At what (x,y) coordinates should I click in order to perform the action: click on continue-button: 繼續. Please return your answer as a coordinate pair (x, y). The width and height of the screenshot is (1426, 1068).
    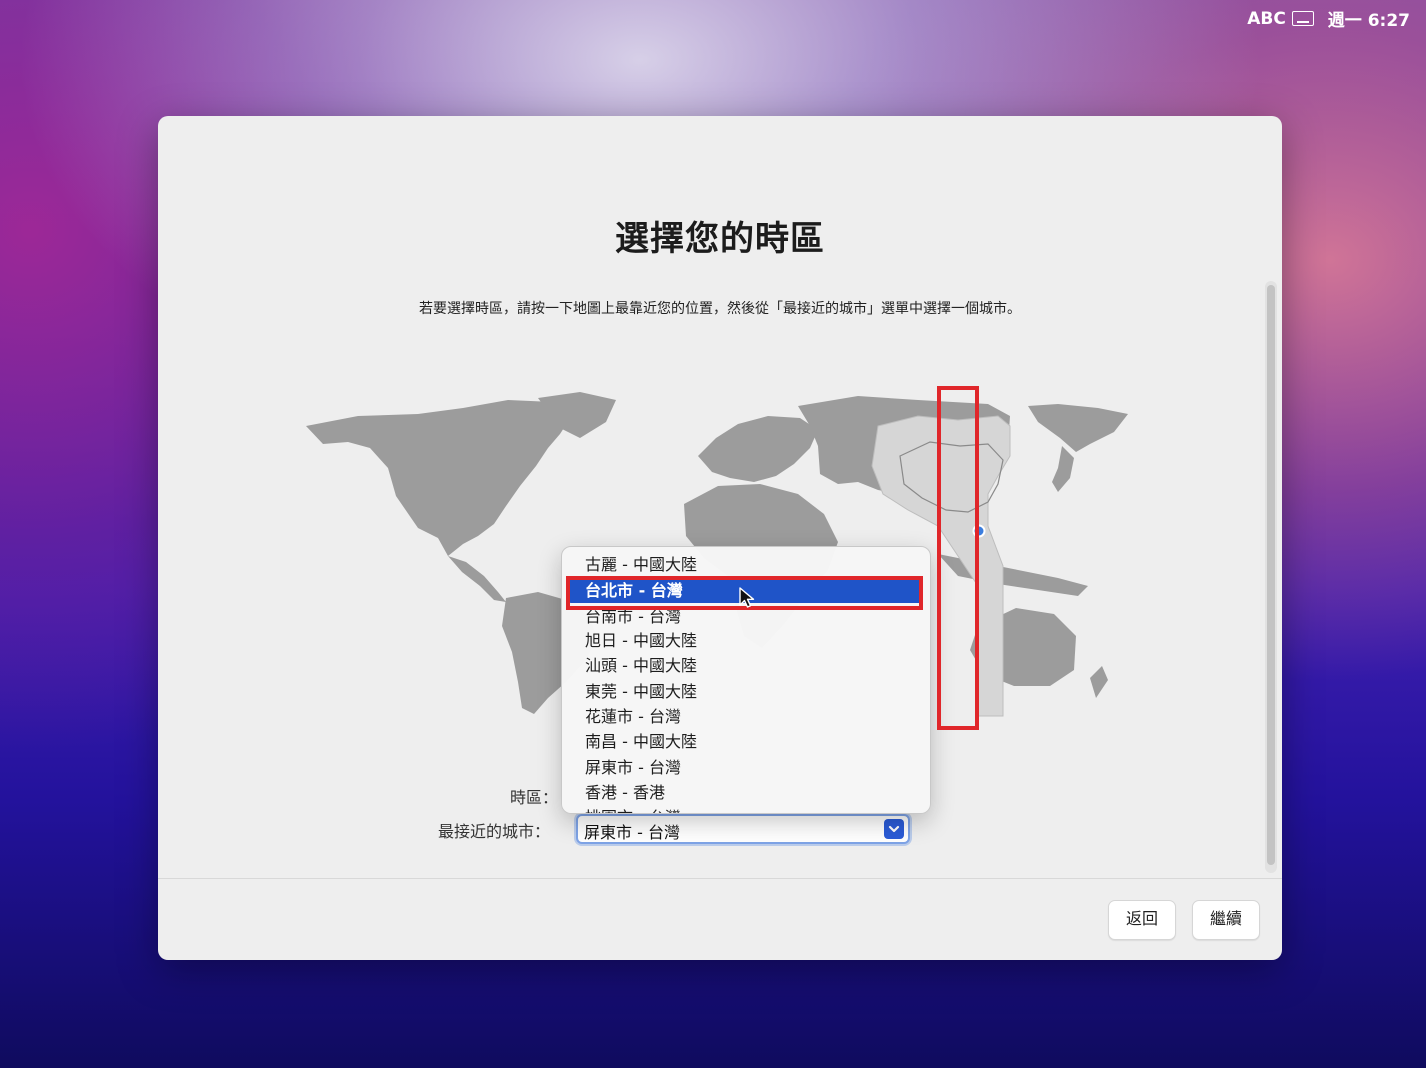
    Looking at the image, I should click on (1226, 920).